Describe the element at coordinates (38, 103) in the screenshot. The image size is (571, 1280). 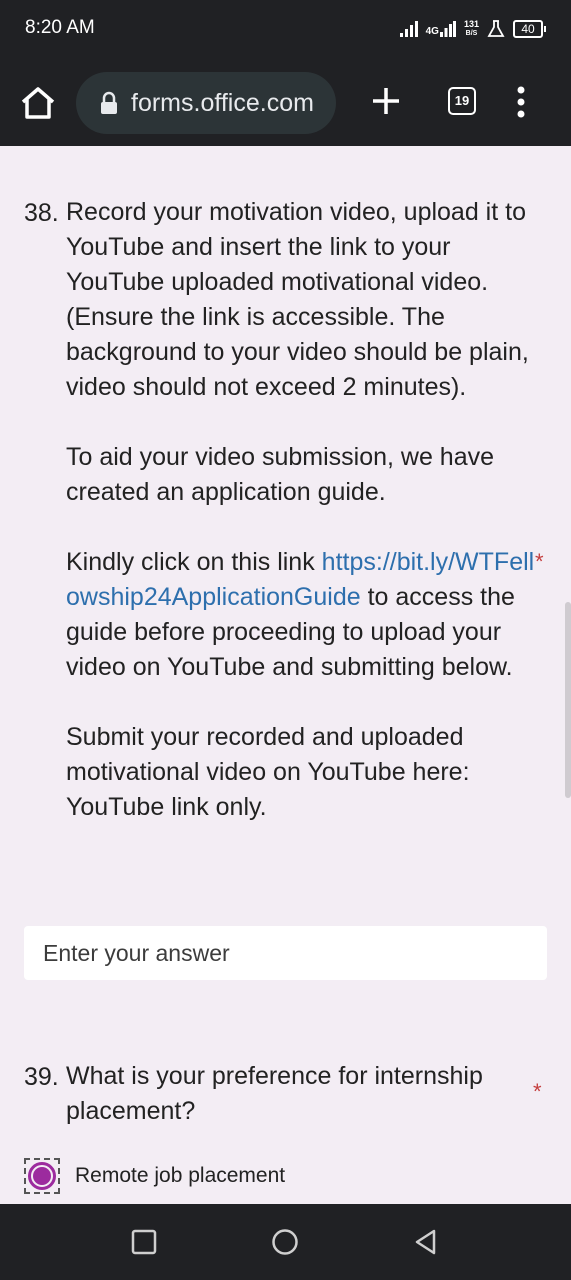
I see `home-icon` at that location.